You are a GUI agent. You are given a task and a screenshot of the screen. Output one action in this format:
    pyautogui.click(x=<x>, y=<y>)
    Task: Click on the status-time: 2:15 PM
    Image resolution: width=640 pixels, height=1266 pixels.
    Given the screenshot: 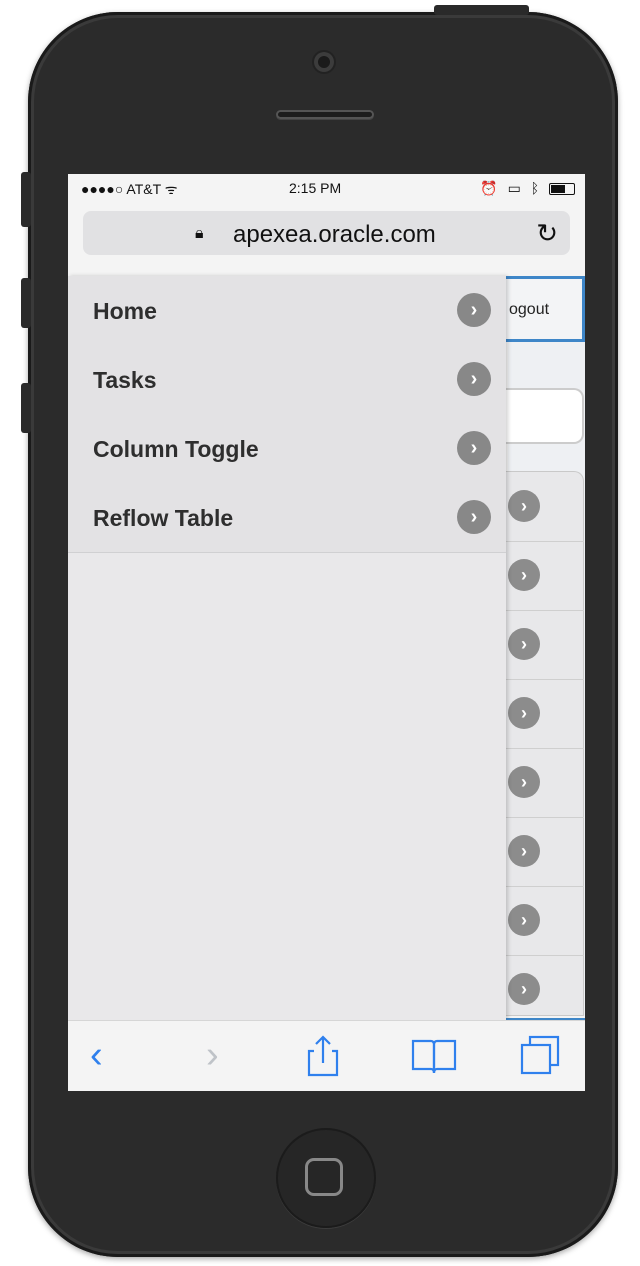 What is the action you would take?
    pyautogui.click(x=315, y=188)
    